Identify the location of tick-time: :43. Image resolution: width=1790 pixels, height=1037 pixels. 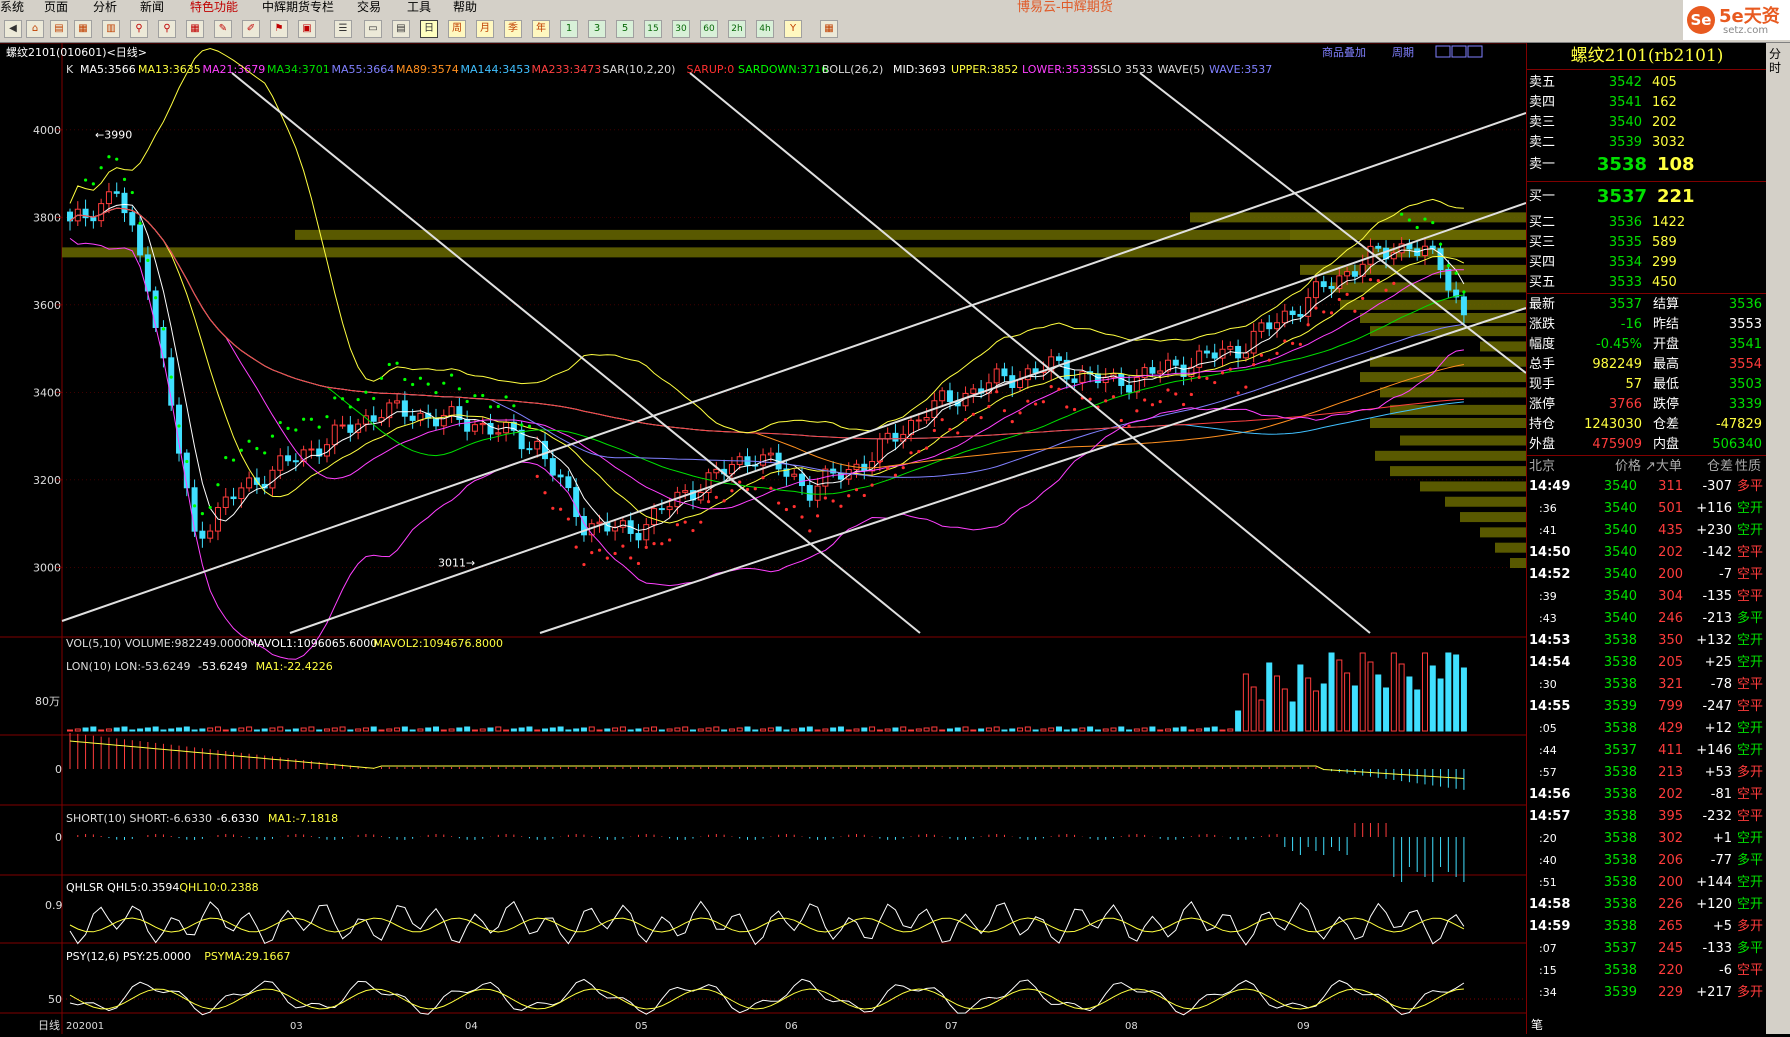
(1548, 618).